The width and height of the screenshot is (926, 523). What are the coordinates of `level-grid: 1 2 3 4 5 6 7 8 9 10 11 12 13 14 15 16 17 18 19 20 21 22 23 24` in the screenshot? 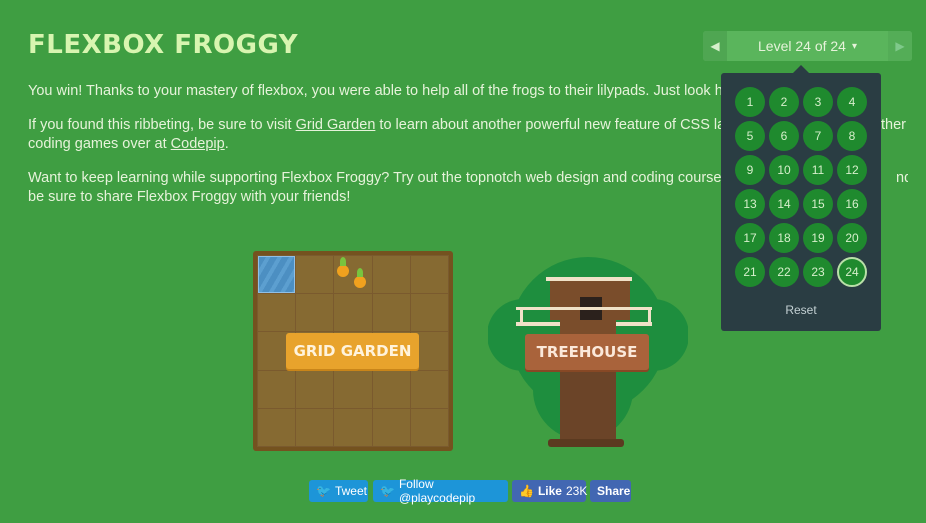 It's located at (801, 187).